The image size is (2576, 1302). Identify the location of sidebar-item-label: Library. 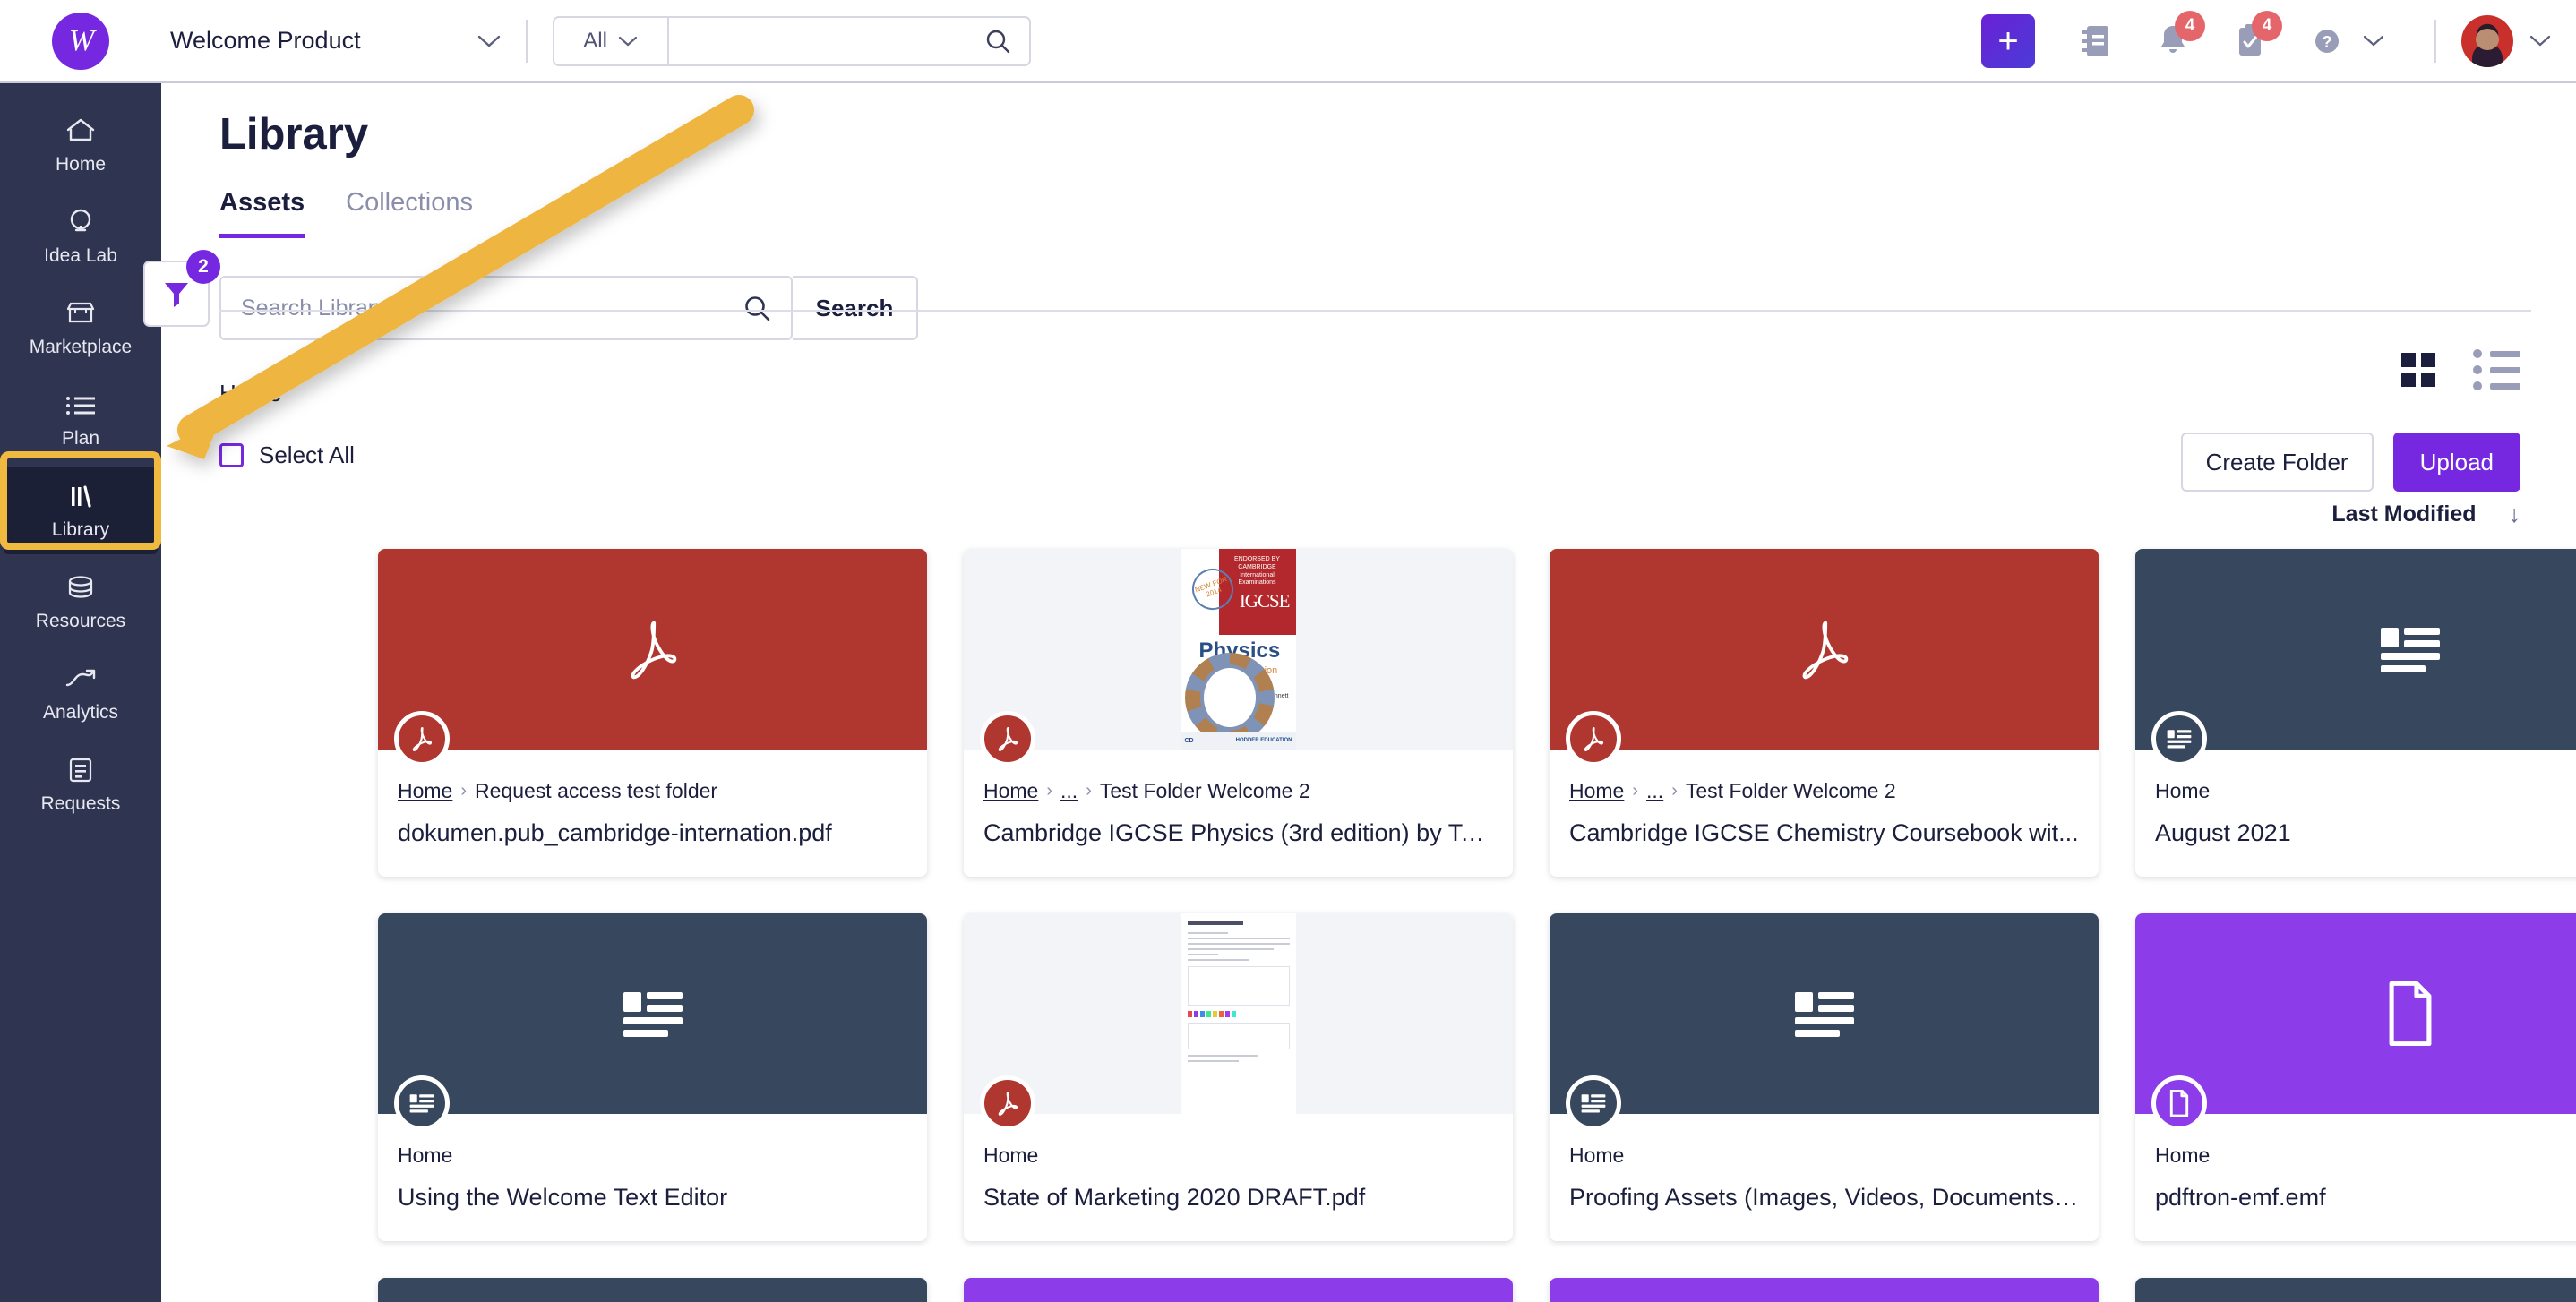
(80, 529).